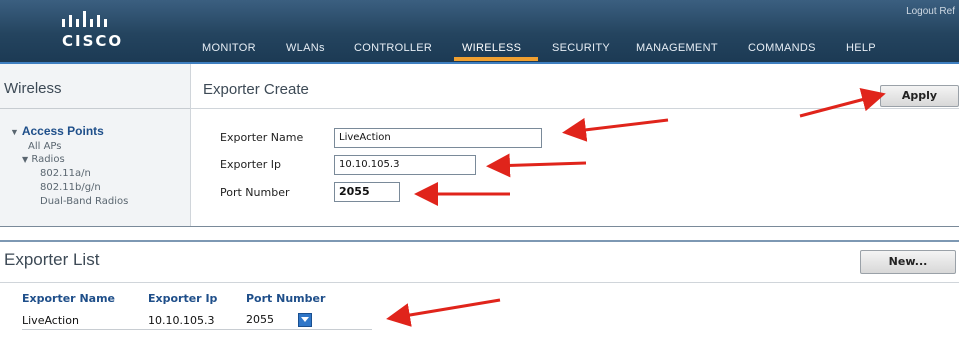  I want to click on apply-button: Apply, so click(919, 96).